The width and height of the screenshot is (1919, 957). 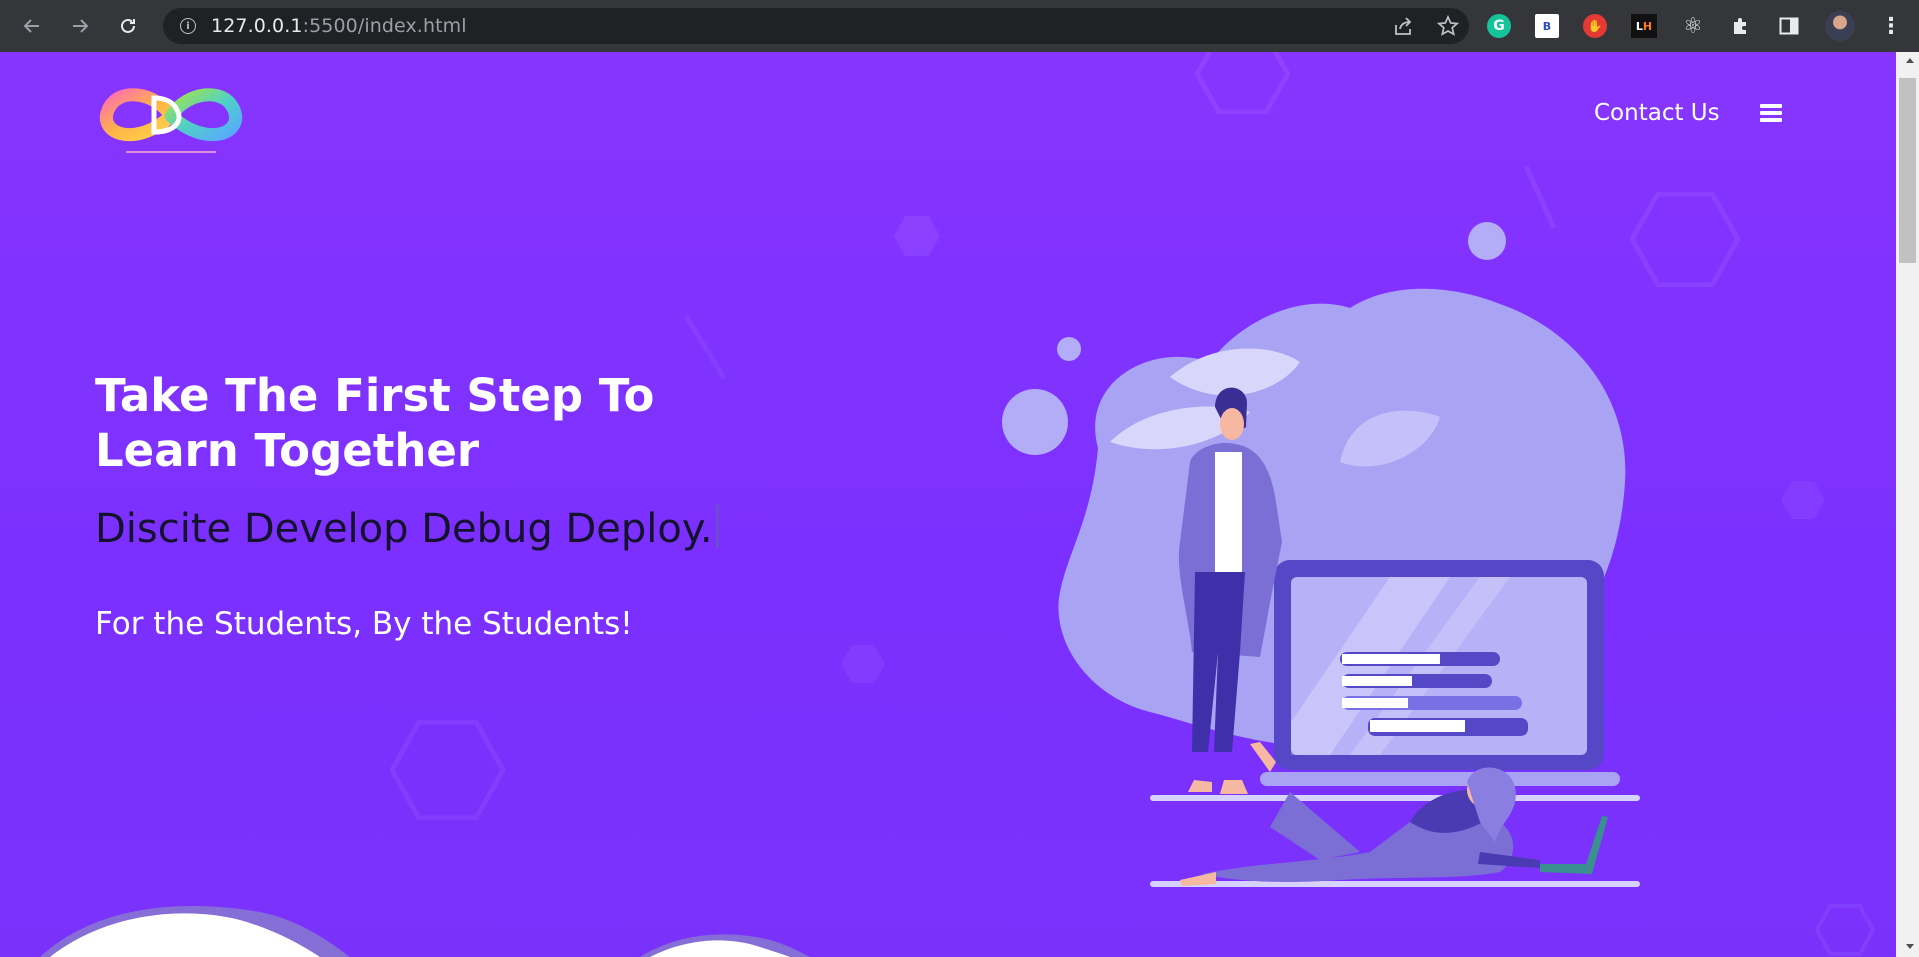 What do you see at coordinates (1891, 26) in the screenshot?
I see `browser-menu-icon: ⋮` at bounding box center [1891, 26].